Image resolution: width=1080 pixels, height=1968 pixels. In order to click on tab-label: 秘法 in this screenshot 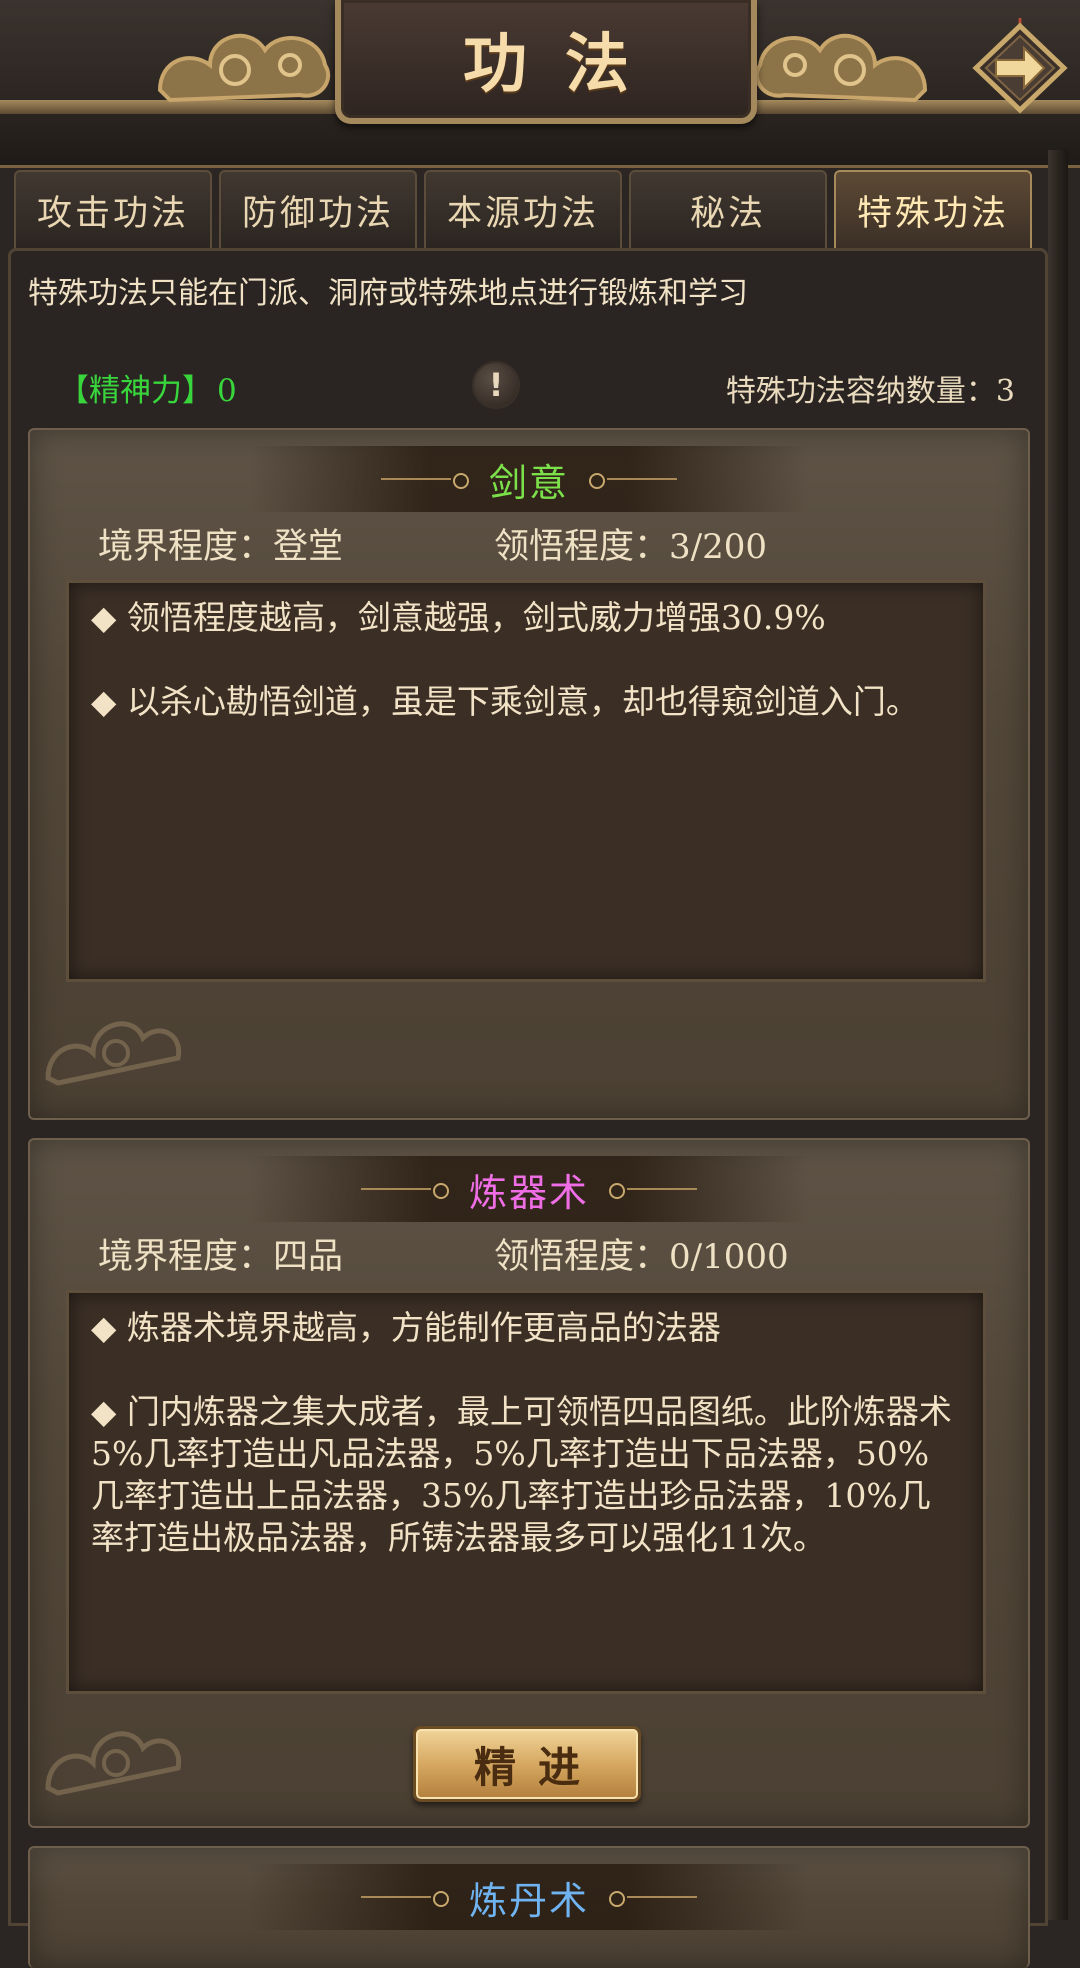, I will do `click(727, 213)`.